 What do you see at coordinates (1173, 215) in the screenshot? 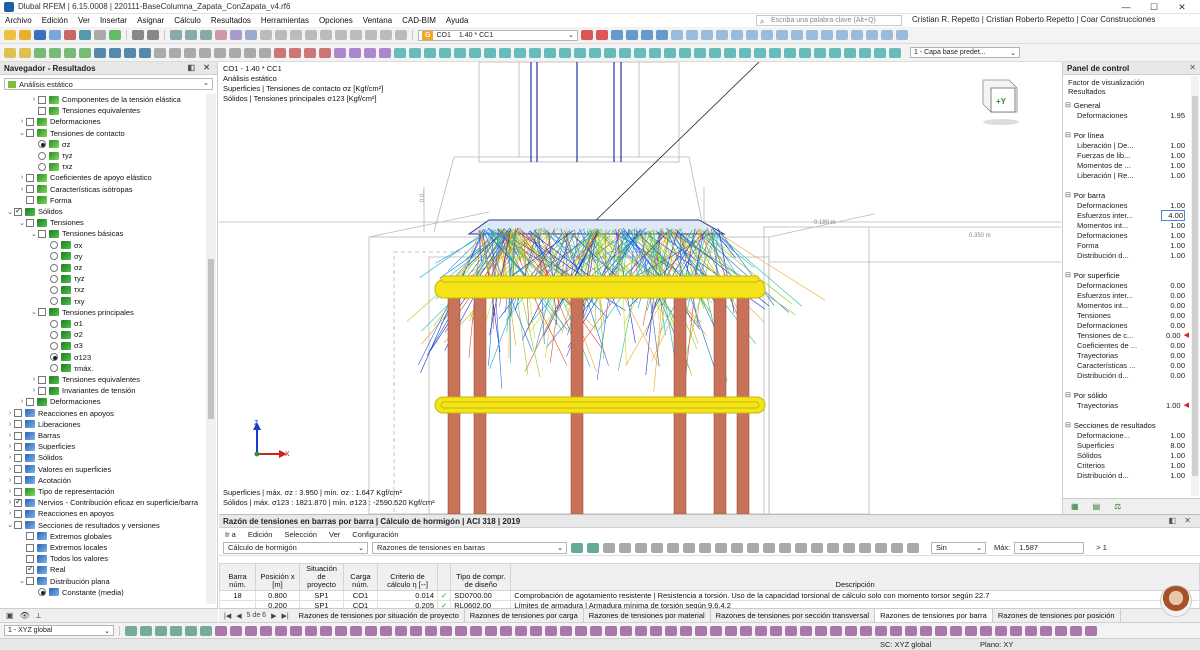
I see `factor-value-input: 4.00` at bounding box center [1173, 215].